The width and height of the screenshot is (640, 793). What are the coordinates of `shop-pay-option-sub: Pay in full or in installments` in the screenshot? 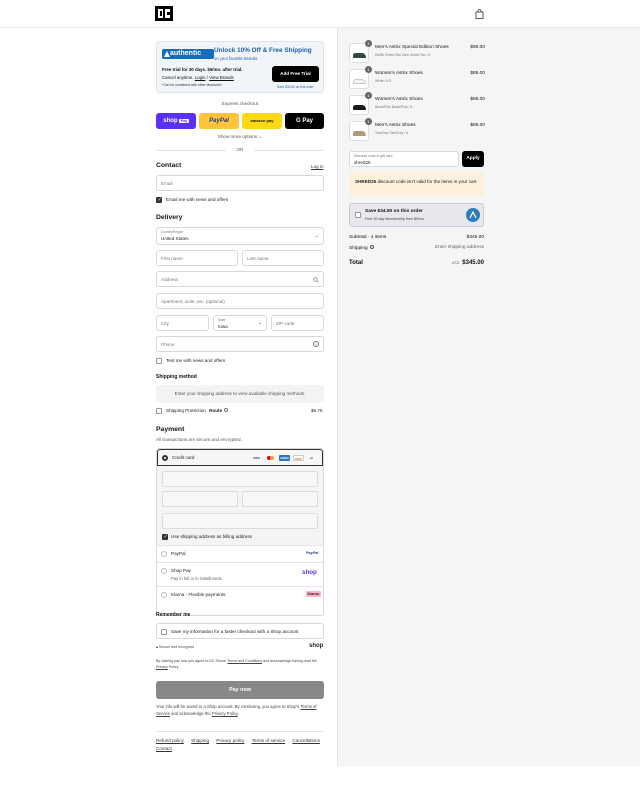 It's located at (196, 578).